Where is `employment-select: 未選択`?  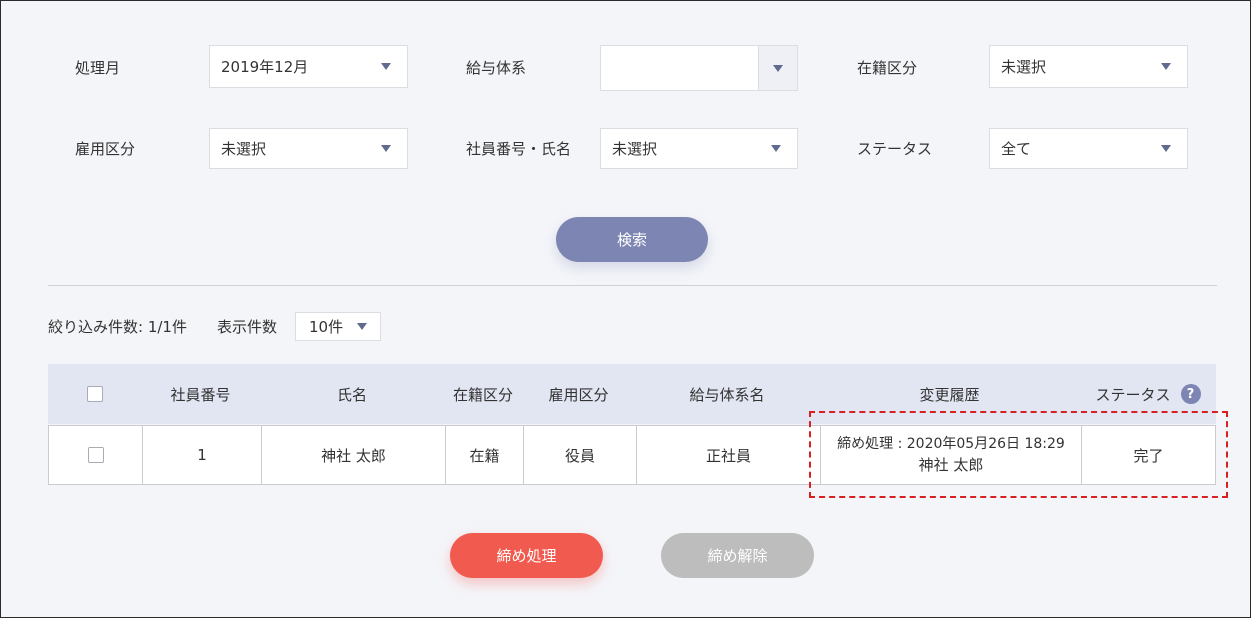 employment-select: 未選択 is located at coordinates (308, 148).